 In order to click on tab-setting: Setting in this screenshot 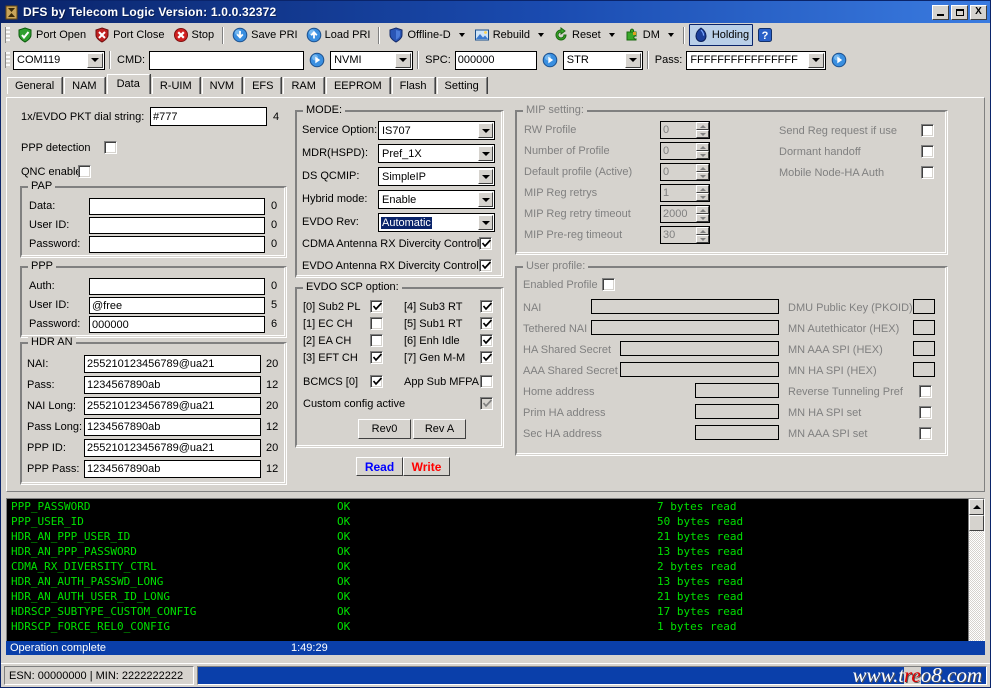, I will do `click(461, 85)`.